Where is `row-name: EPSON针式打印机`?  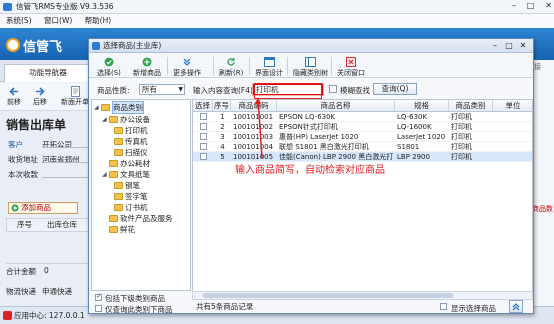
row-name: EPSON针式打印机 is located at coordinates (308, 127).